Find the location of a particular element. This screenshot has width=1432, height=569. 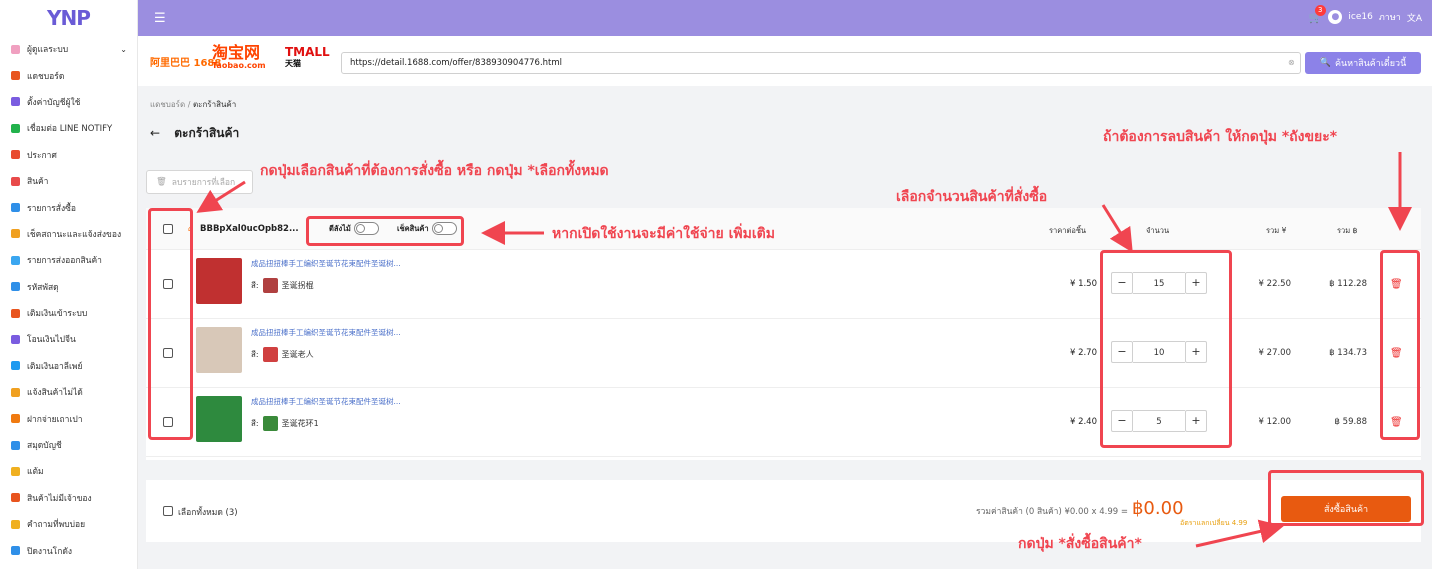

arrow-order is located at coordinates (1239, 533).